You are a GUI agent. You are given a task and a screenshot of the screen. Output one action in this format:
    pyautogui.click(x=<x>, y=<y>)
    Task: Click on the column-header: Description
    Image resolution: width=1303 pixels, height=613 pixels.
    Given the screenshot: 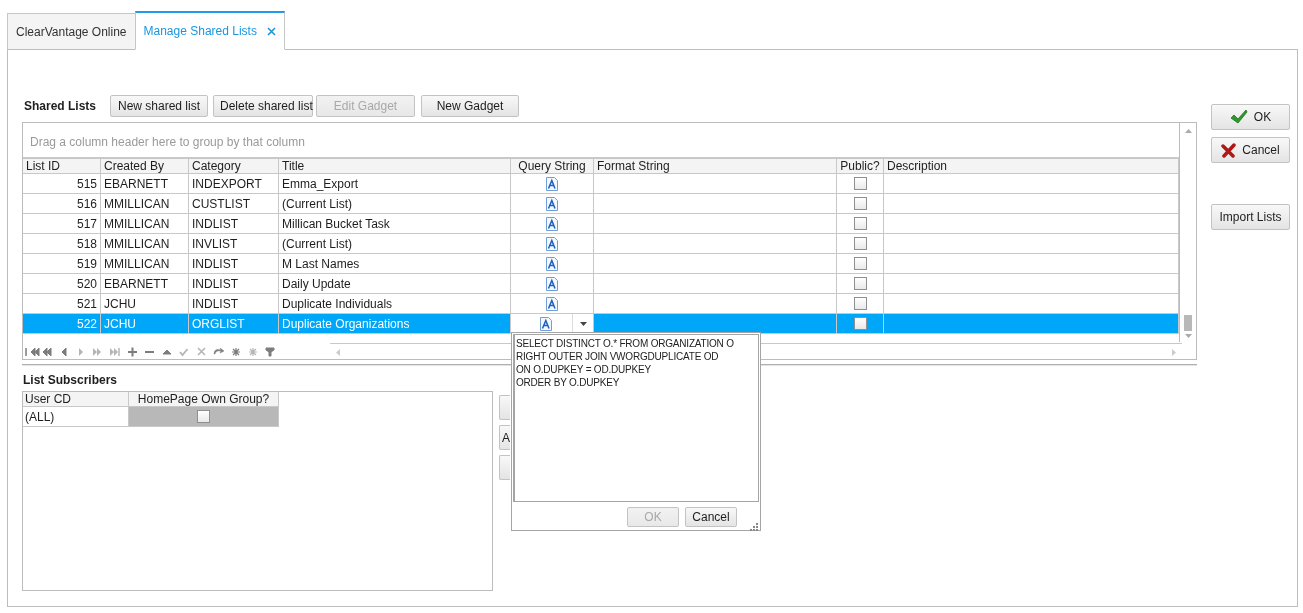 What is the action you would take?
    pyautogui.click(x=1031, y=166)
    